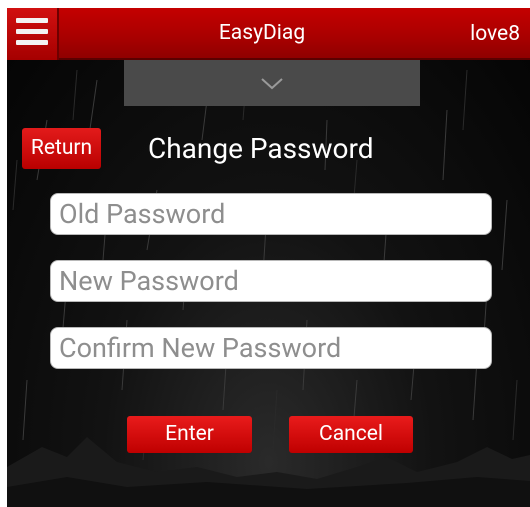 The image size is (530, 507). Describe the element at coordinates (495, 34) in the screenshot. I see `user-name: love8` at that location.